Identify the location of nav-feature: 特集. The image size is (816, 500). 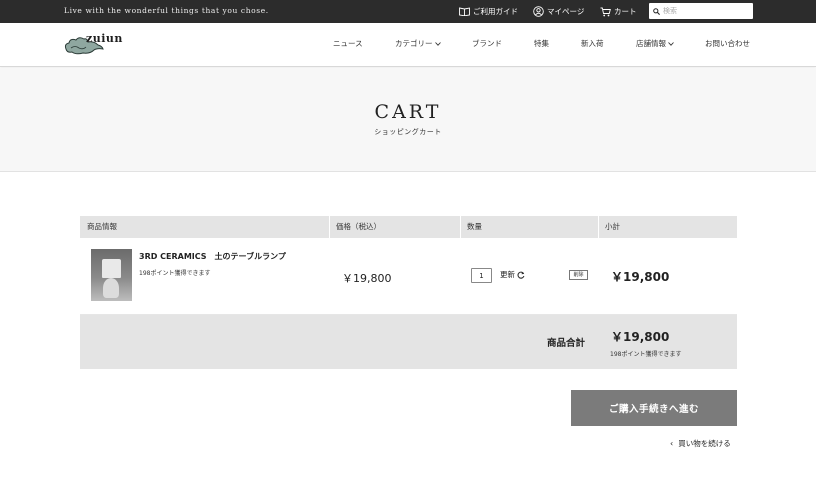
(541, 43).